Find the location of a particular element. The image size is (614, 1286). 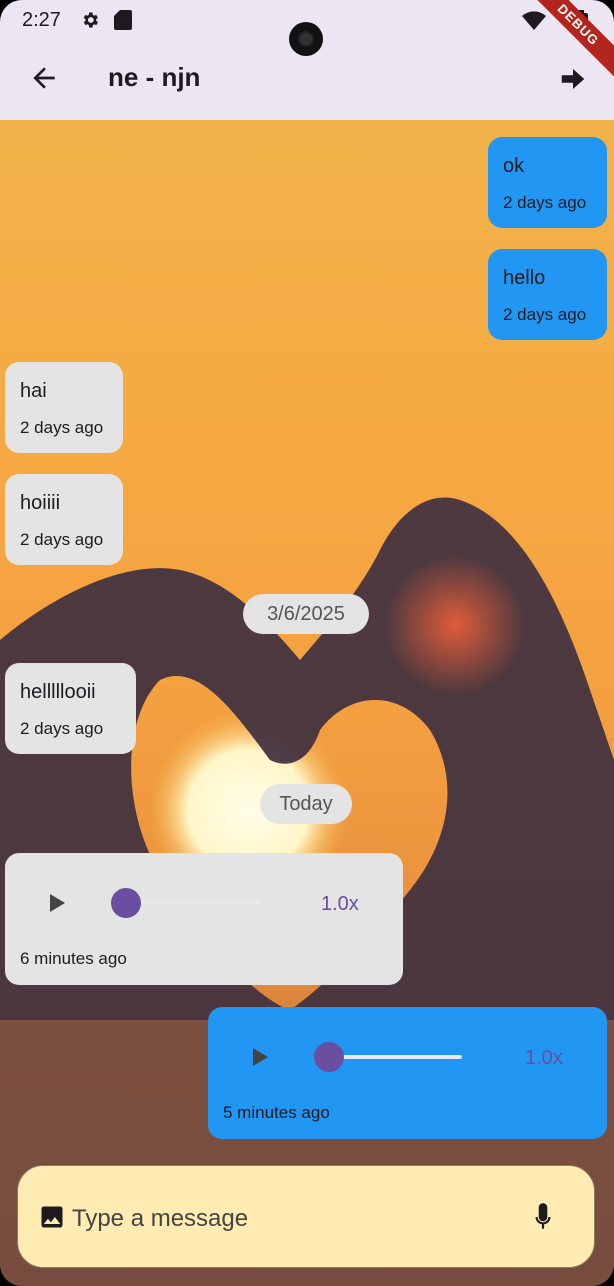

message-input is located at coordinates (272, 1219).